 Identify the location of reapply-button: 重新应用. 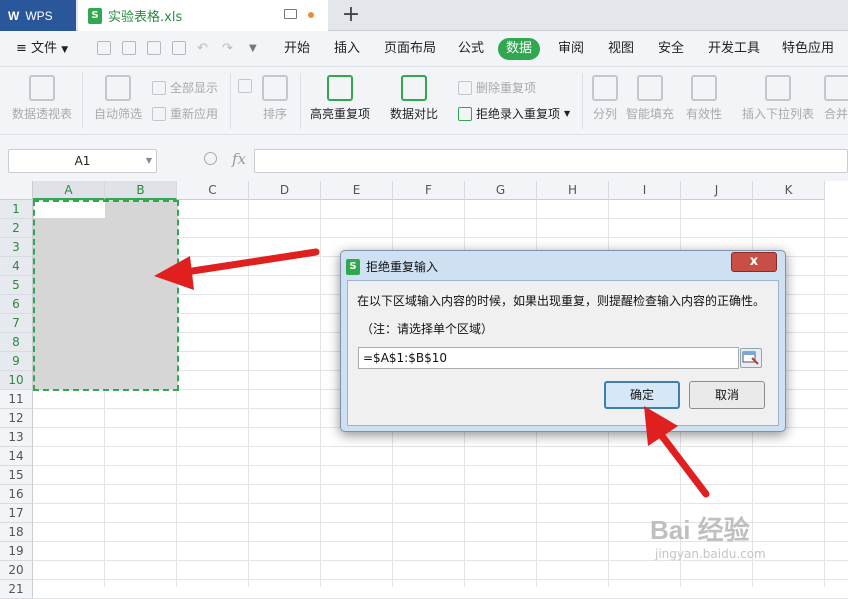
(185, 113).